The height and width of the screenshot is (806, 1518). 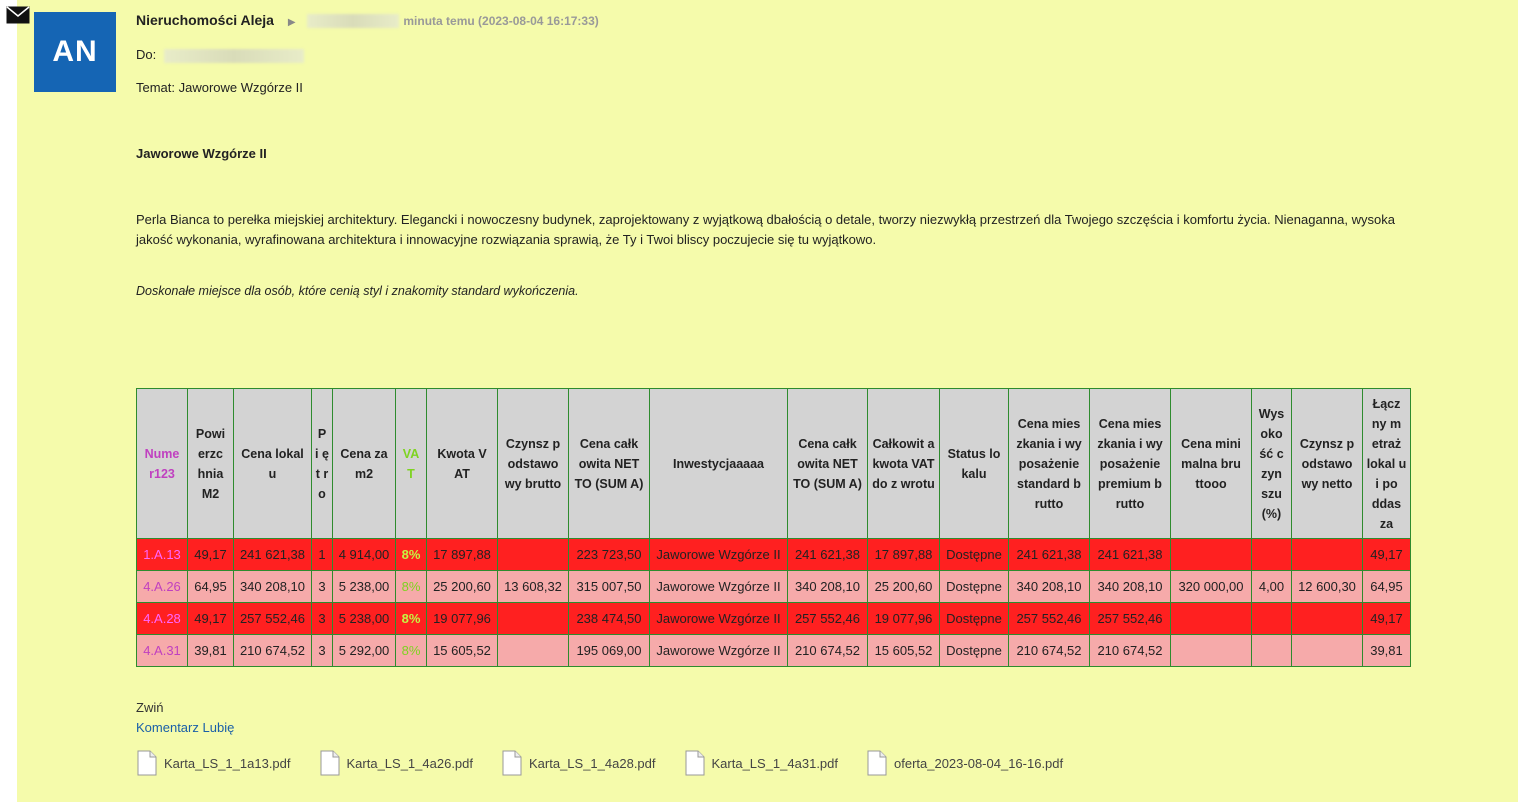 I want to click on table-cell: 223 723,50, so click(x=609, y=554).